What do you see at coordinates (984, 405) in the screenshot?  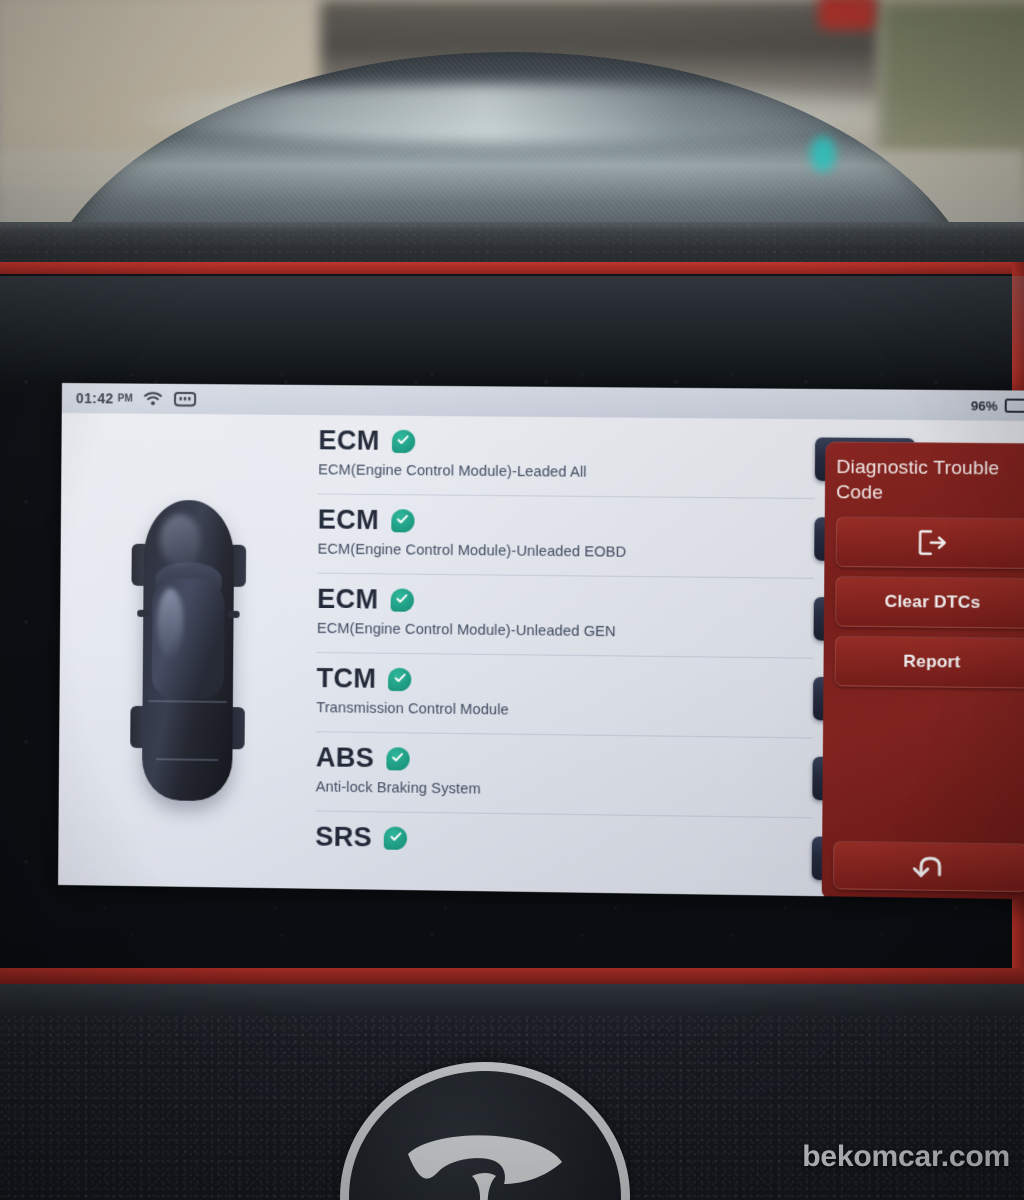 I see `battery-percent: 96%` at bounding box center [984, 405].